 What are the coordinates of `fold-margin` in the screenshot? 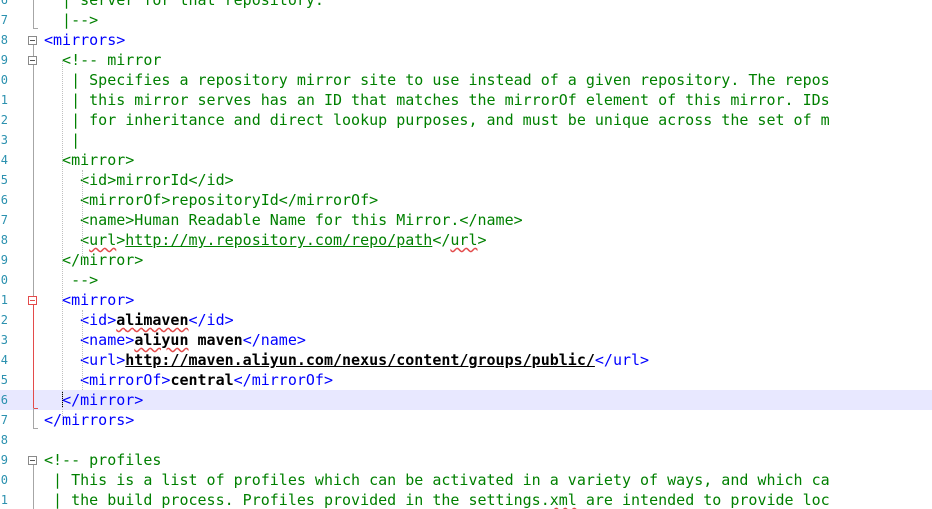 It's located at (32, 254).